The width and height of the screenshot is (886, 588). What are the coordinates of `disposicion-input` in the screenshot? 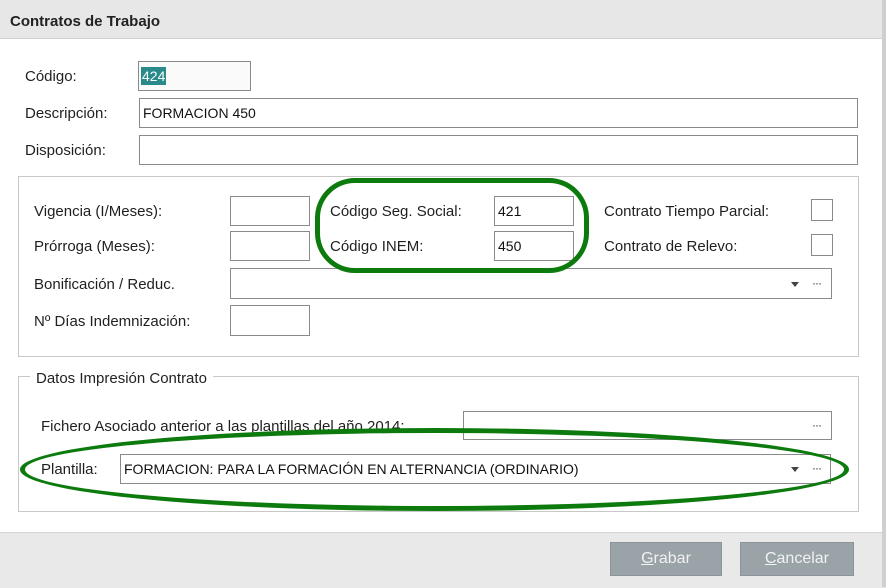 It's located at (498, 150).